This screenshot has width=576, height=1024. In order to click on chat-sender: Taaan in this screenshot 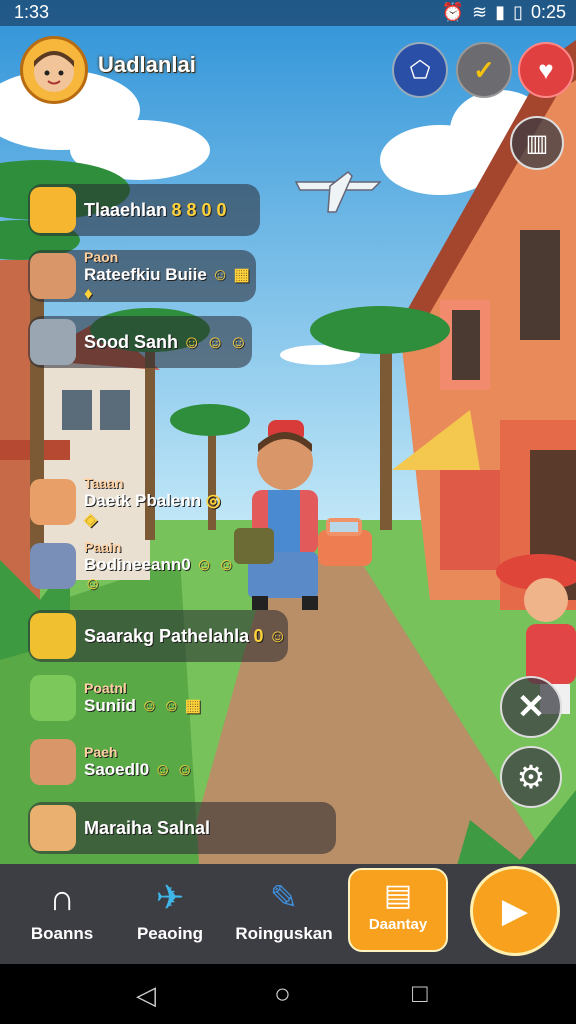, I will do `click(104, 482)`.